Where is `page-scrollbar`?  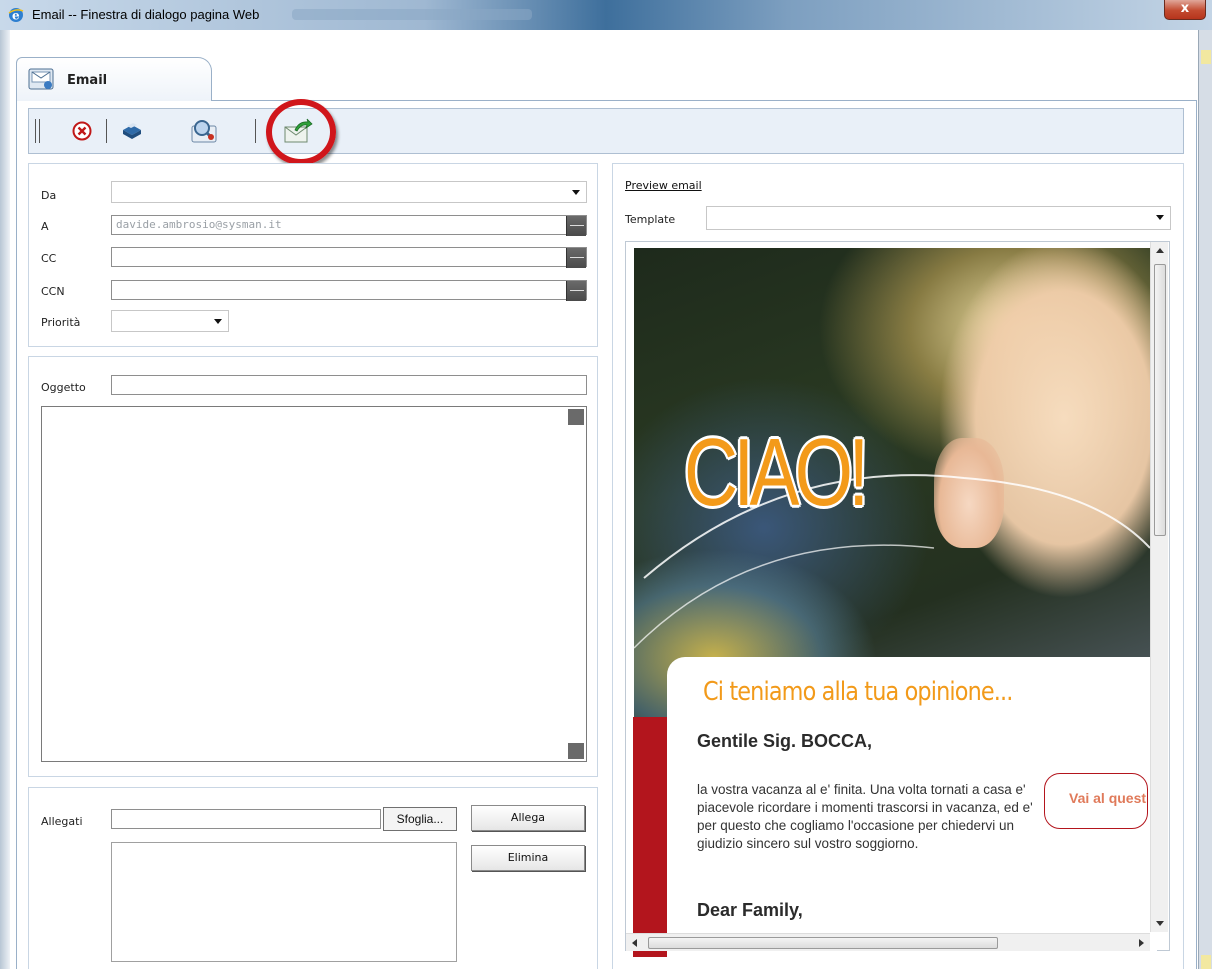 page-scrollbar is located at coordinates (1205, 499).